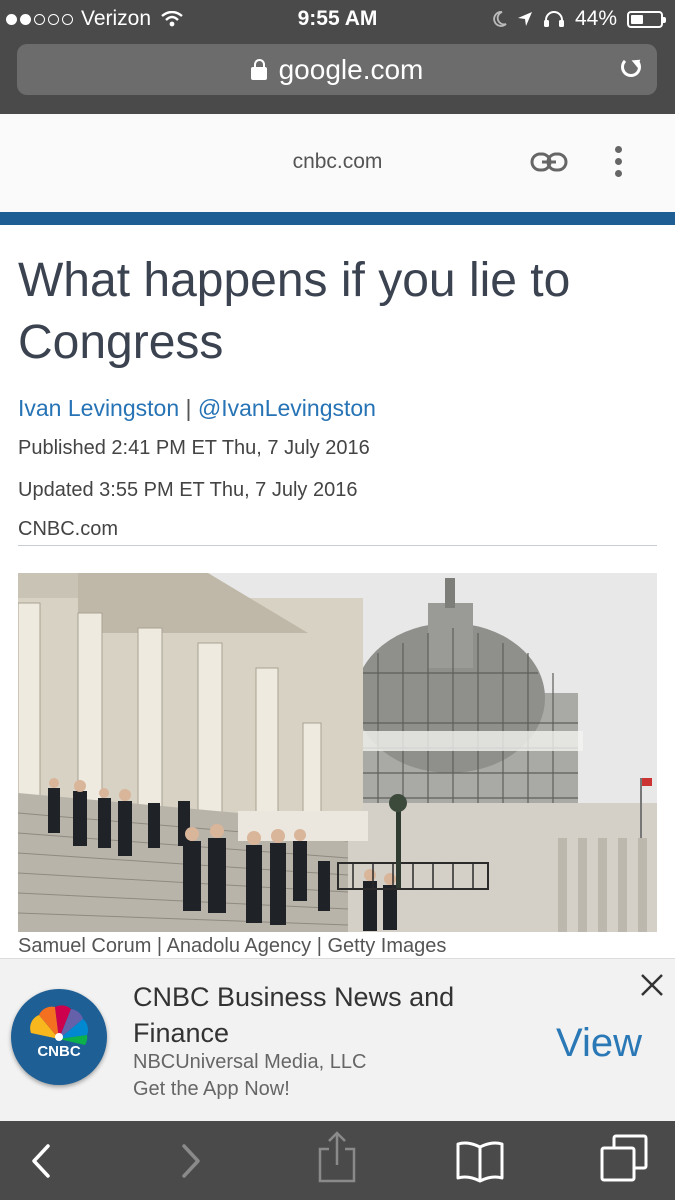 The height and width of the screenshot is (1200, 675). What do you see at coordinates (480, 1160) in the screenshot?
I see `bookmarks-icon` at bounding box center [480, 1160].